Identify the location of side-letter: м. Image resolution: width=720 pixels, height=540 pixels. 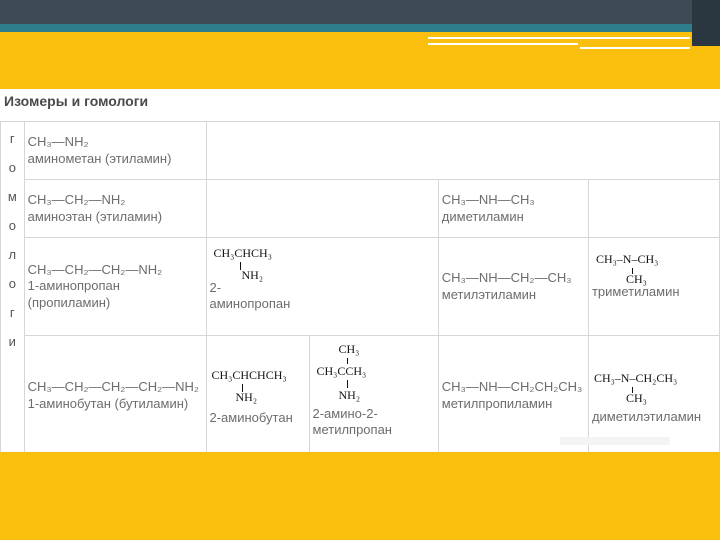
(12, 196).